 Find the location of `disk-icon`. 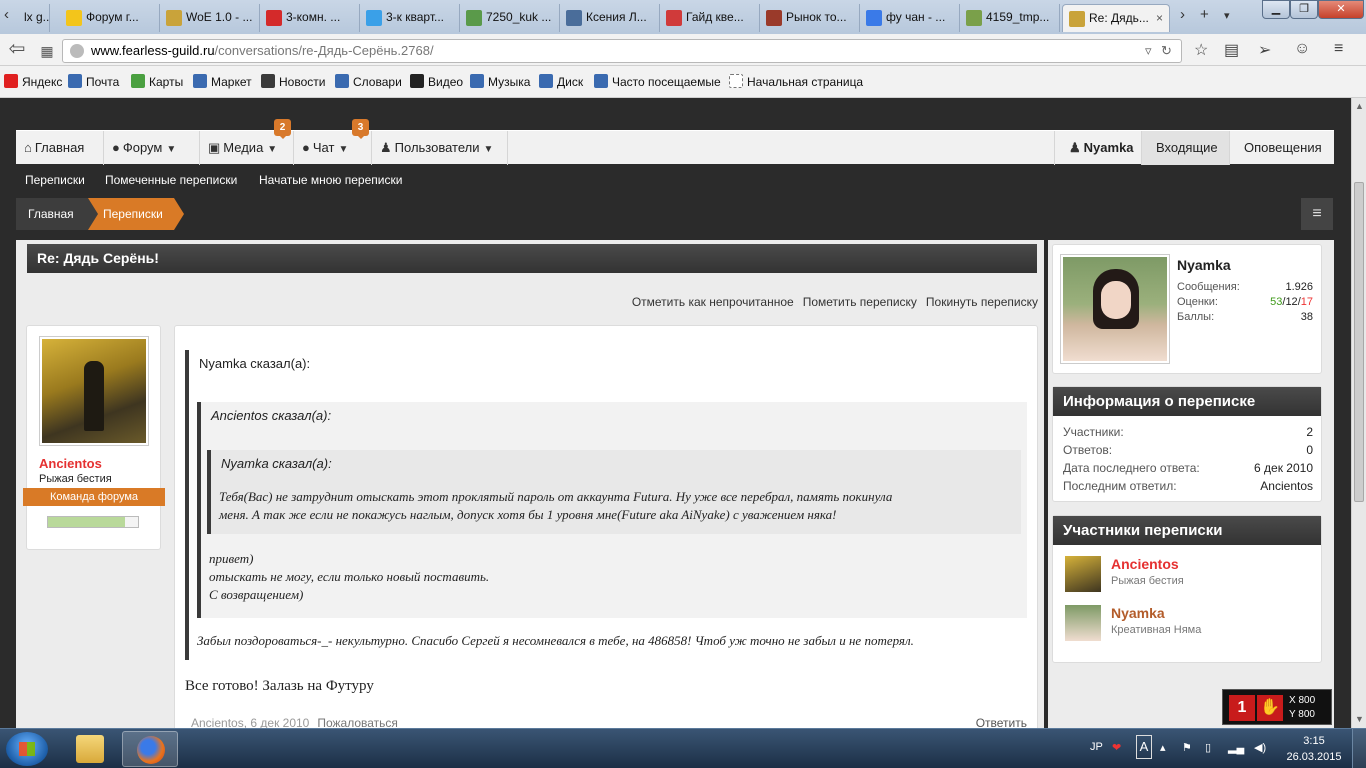

disk-icon is located at coordinates (546, 81).